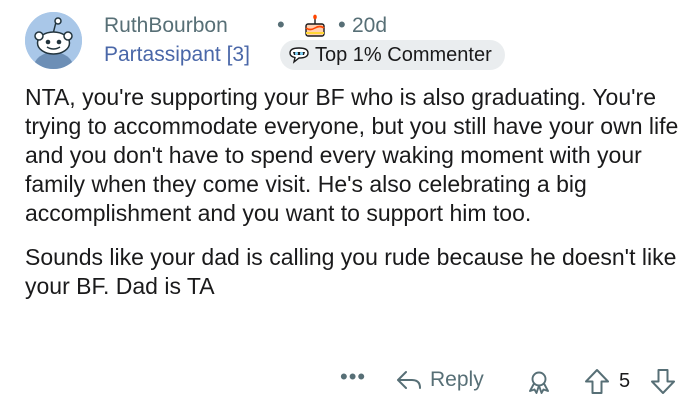 Image resolution: width=700 pixels, height=406 pixels. Describe the element at coordinates (625, 381) in the screenshot. I see `vote-score: 5` at that location.